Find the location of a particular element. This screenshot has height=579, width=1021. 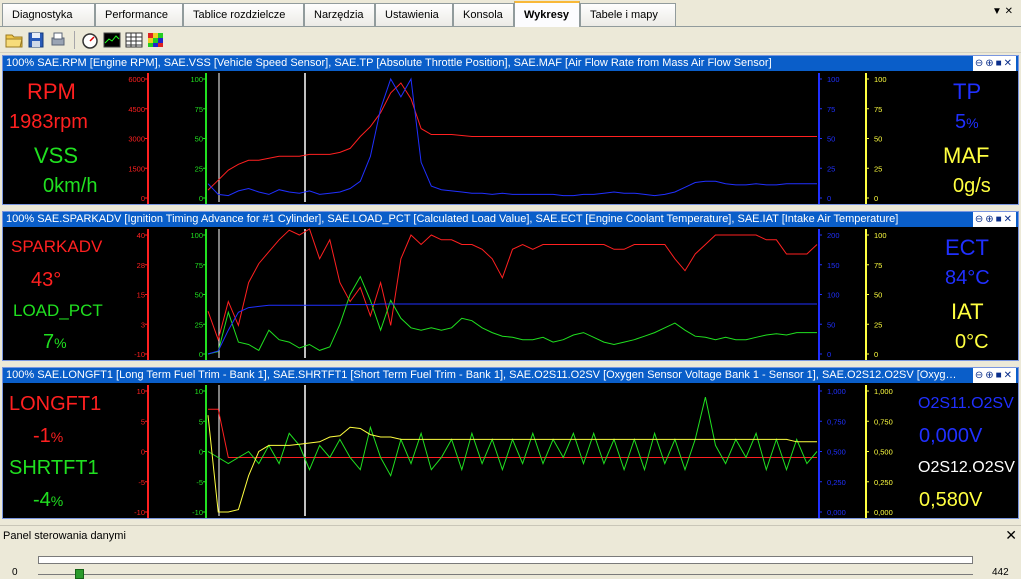

tab-performance: Performance is located at coordinates (139, 14).